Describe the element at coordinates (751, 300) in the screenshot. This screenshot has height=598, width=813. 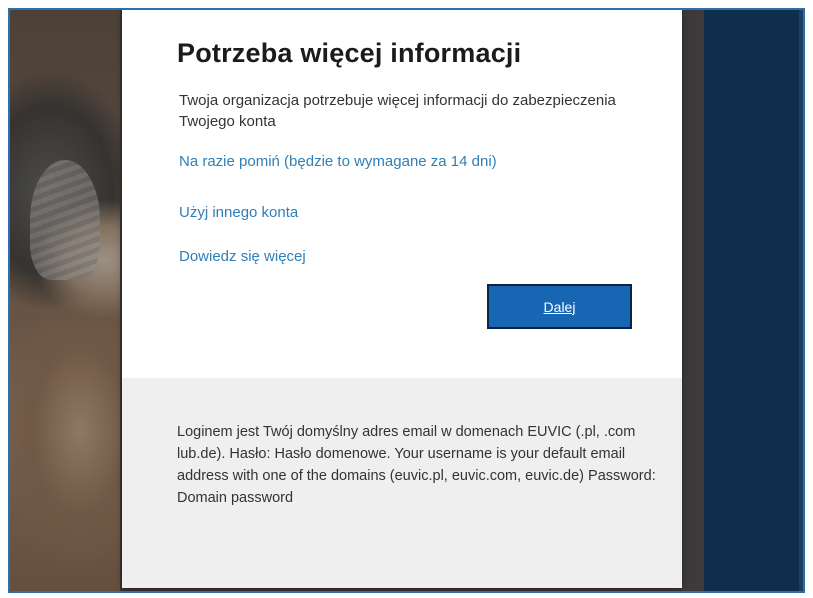
I see `background-dark-panel` at that location.